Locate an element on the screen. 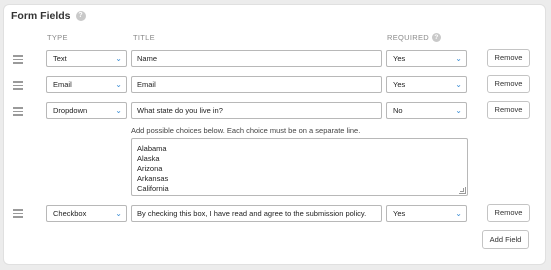 This screenshot has height=270, width=551. field-type-select: Email ⌄ is located at coordinates (86, 84).